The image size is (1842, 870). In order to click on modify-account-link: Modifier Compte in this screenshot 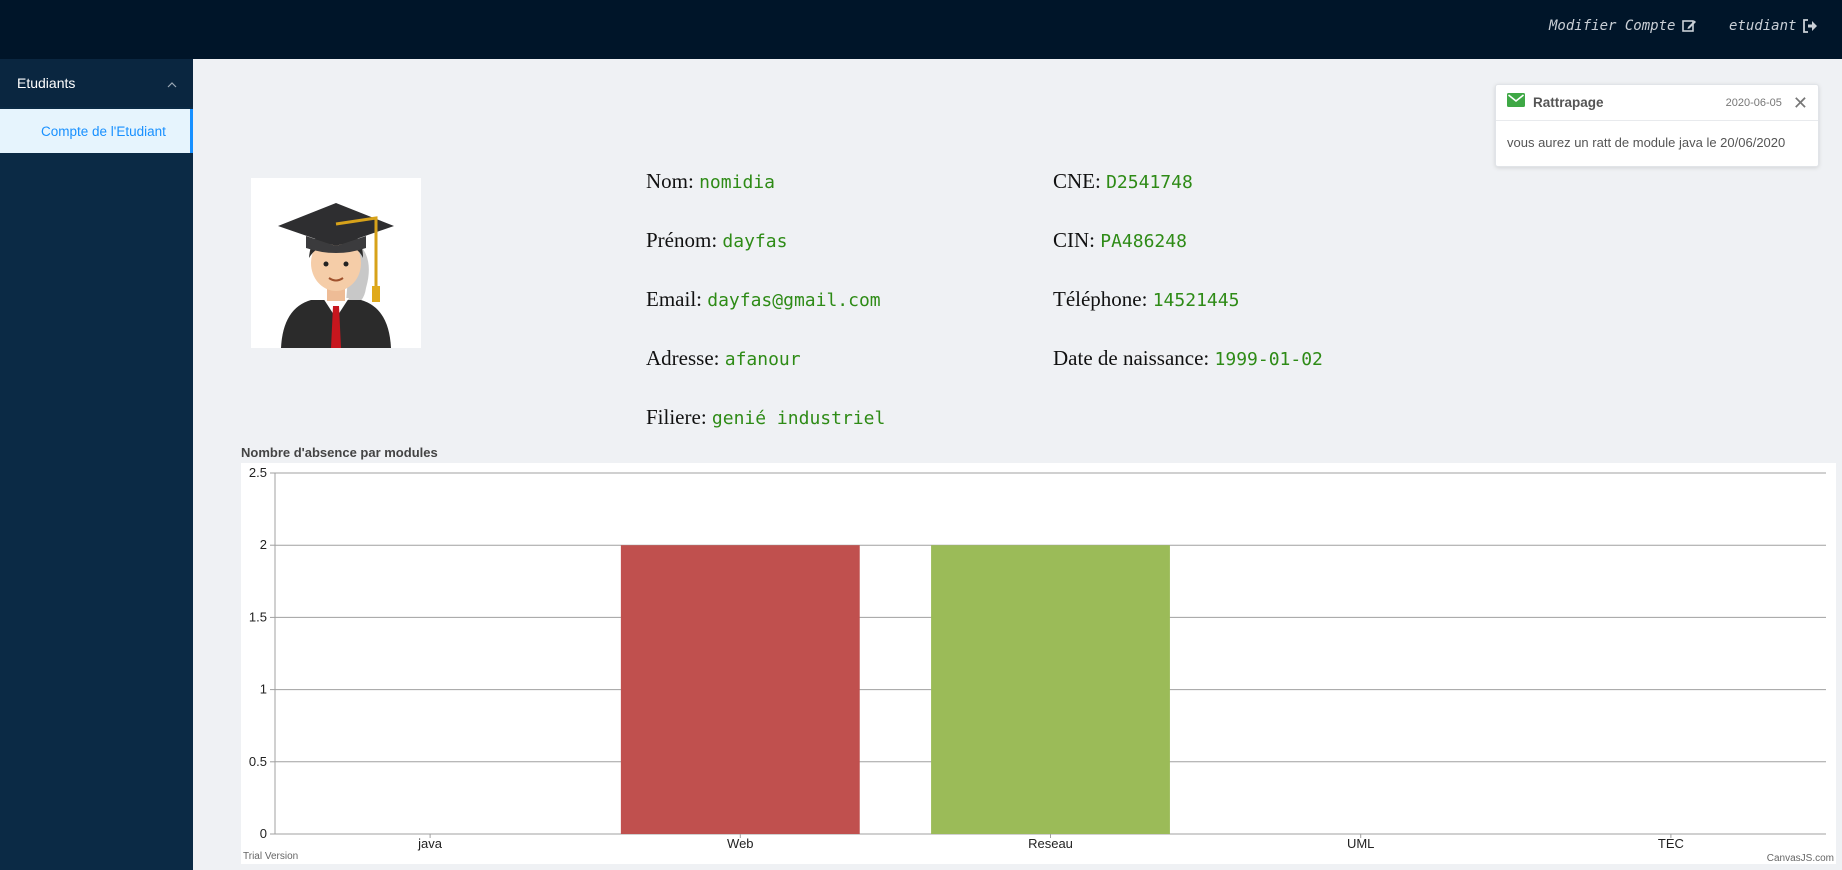, I will do `click(1623, 26)`.